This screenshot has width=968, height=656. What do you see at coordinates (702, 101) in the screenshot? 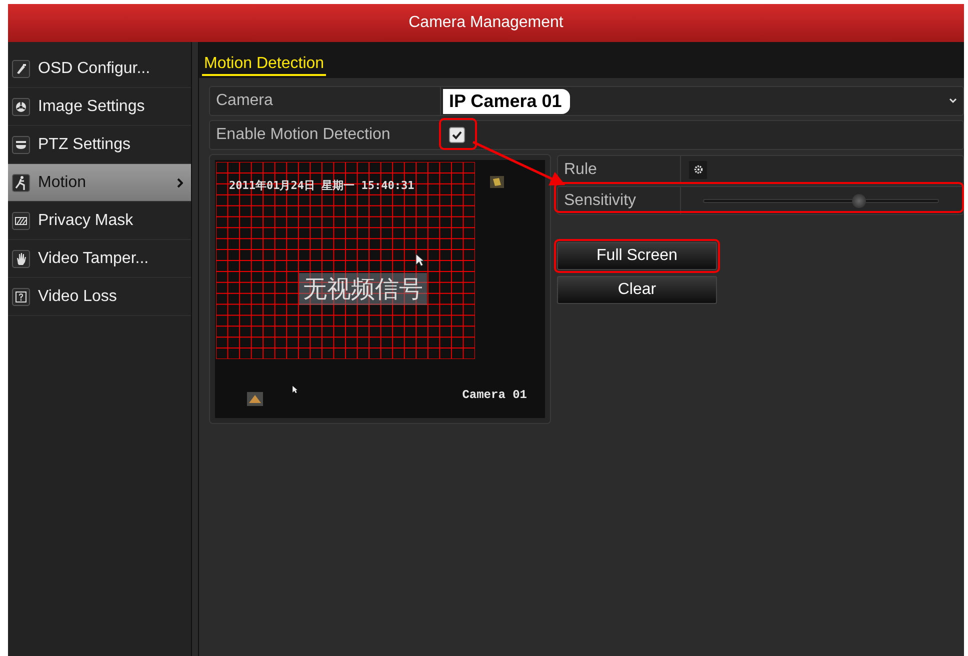
I see `camera-dropdown: IP Camera 01` at bounding box center [702, 101].